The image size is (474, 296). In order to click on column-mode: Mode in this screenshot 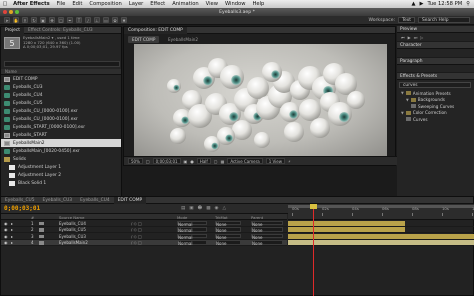, I will do `click(182, 217)`.